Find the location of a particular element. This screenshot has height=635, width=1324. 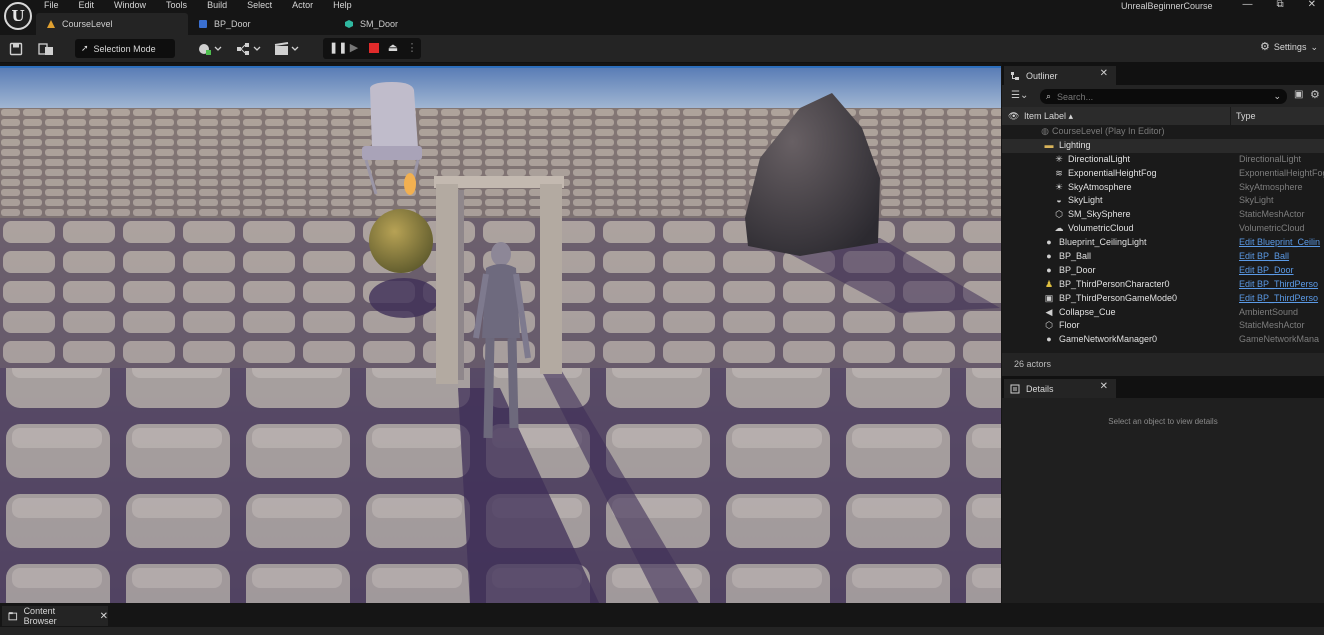

visibility-eye-icon: 👁 is located at coordinates (1013, 116).